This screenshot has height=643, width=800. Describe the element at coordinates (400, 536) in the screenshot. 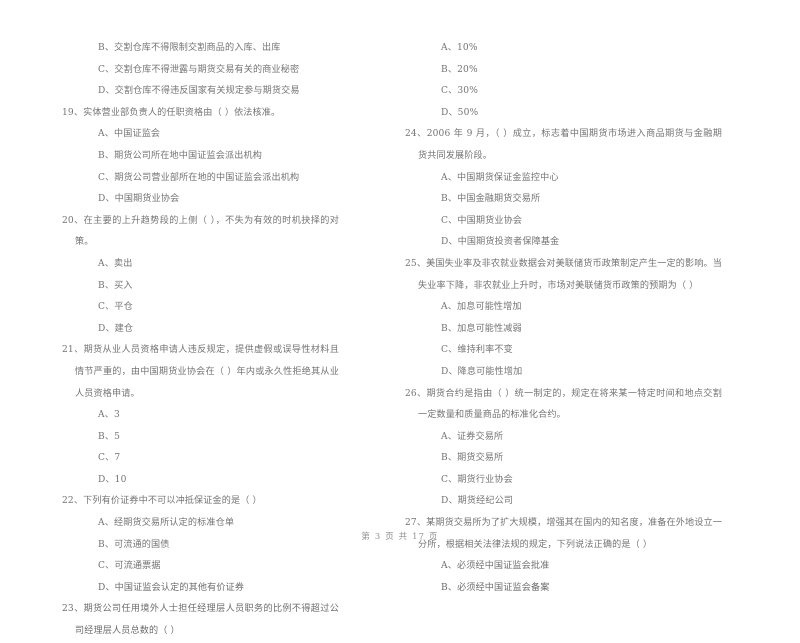

I see `page-footer: 第 3 页 共 17 页` at that location.